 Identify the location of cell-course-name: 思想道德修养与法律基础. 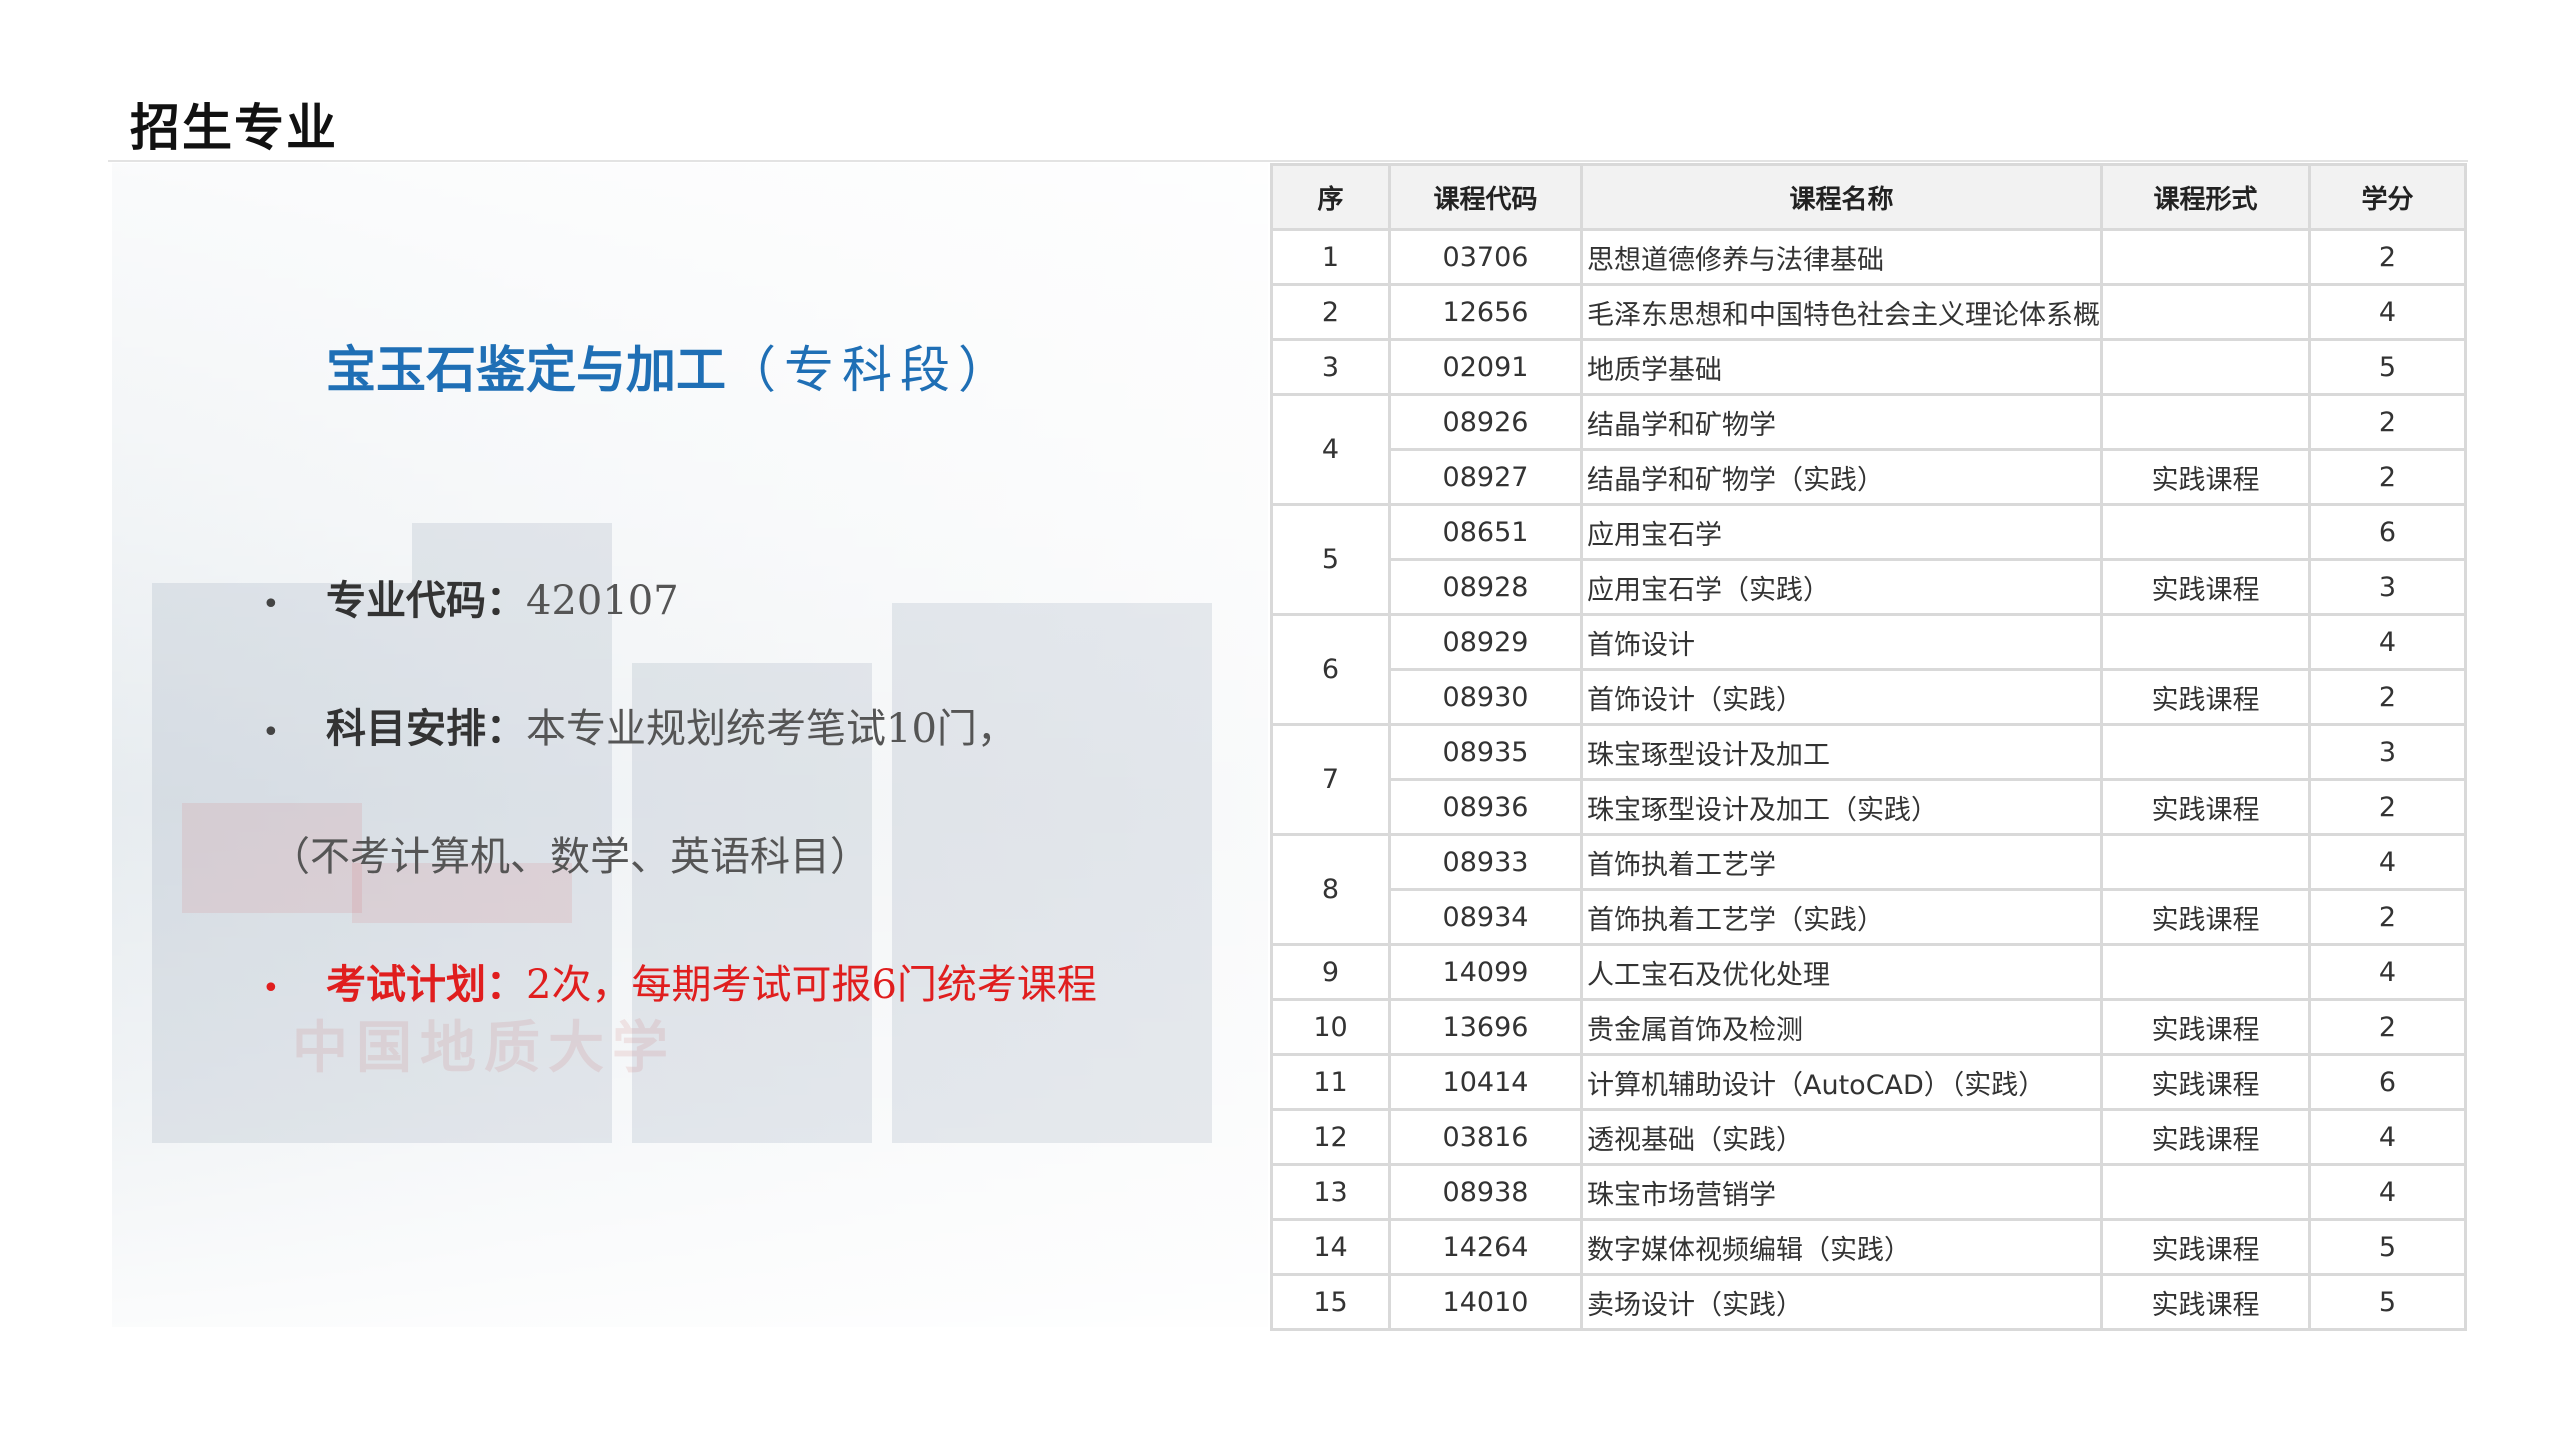
(1841, 257).